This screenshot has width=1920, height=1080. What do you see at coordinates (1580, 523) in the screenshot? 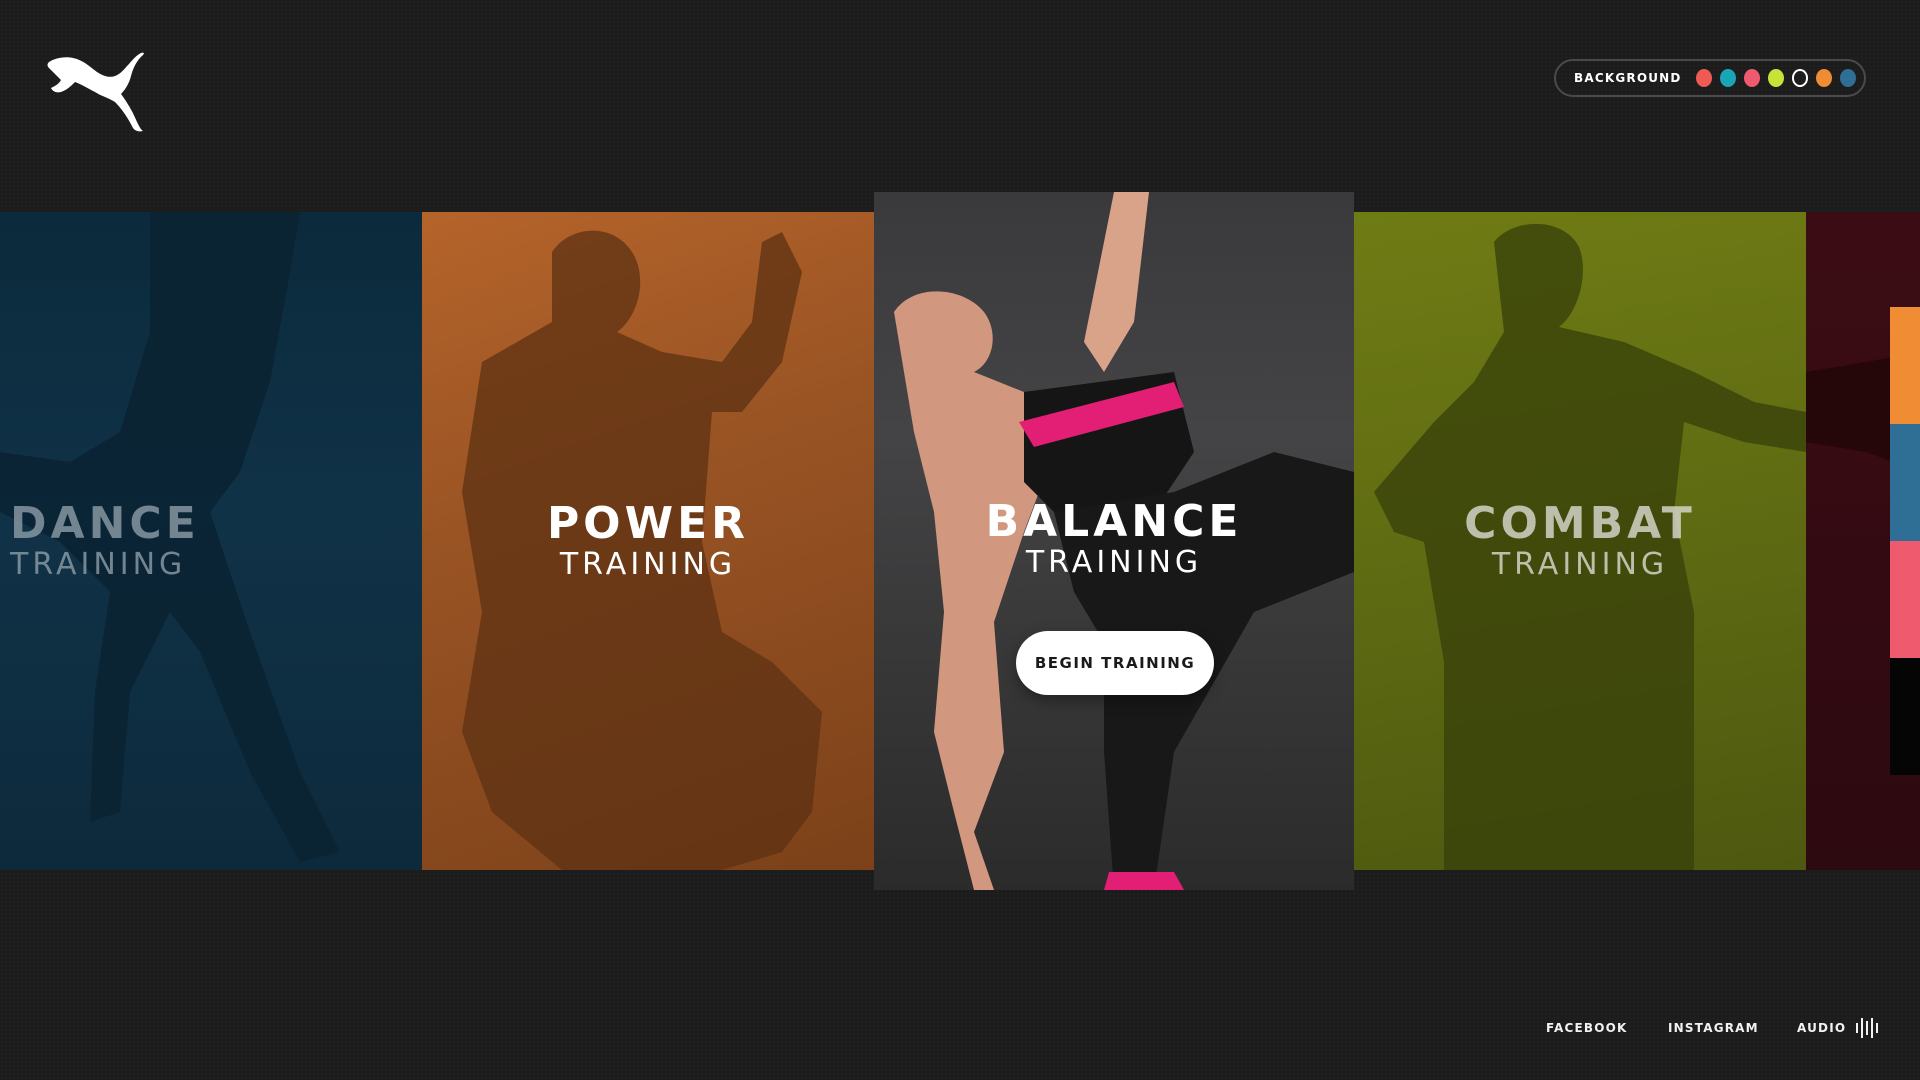
I see `card-title: COMBAT` at bounding box center [1580, 523].